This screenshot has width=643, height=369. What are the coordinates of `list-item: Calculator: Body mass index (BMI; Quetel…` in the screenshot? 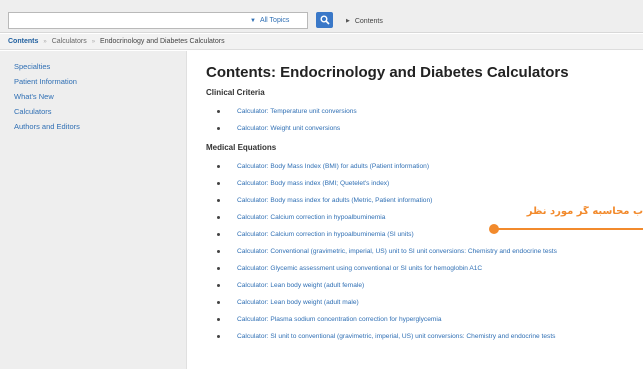 It's located at (424, 183).